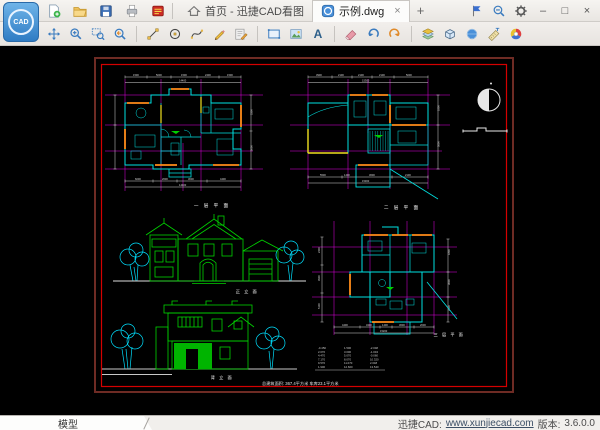 The image size is (600, 430). I want to click on ground-line, so click(199, 371).